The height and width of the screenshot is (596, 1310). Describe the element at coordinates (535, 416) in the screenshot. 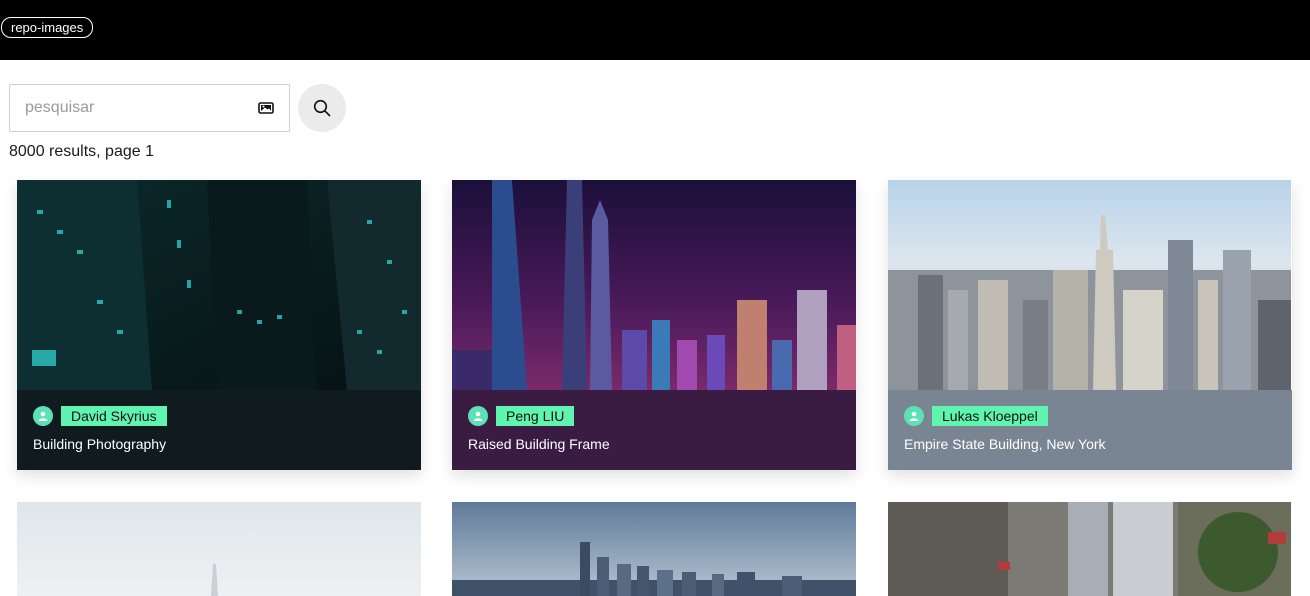

I see `author-name: Peng LIU` at that location.